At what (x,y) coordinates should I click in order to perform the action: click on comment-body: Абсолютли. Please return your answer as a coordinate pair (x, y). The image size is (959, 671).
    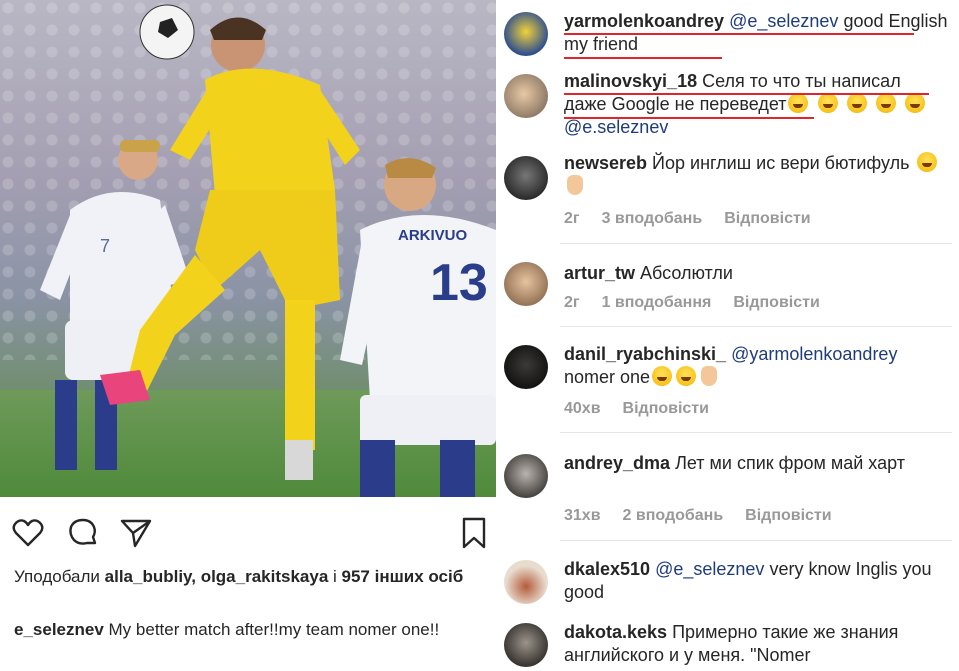
    Looking at the image, I should click on (684, 273).